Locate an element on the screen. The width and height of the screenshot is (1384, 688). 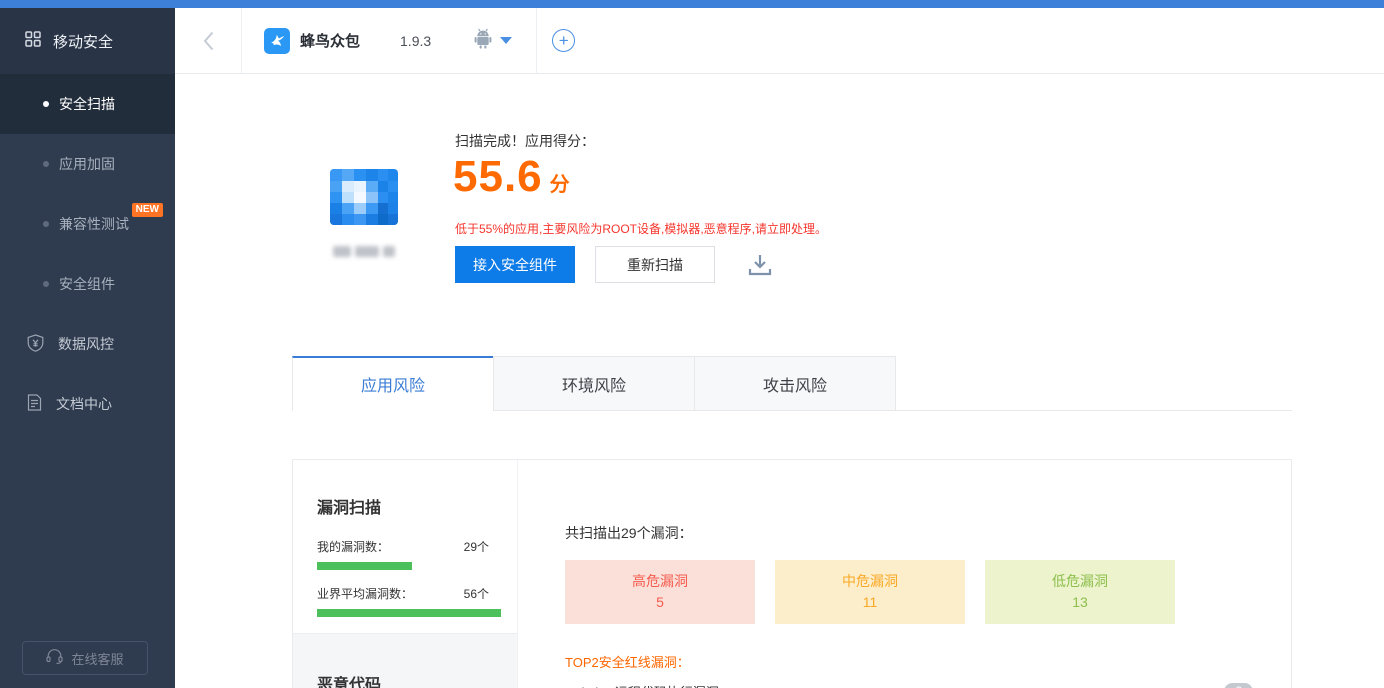
main-header: 蜂鸟众包 1.9.3 + is located at coordinates (779, 40).